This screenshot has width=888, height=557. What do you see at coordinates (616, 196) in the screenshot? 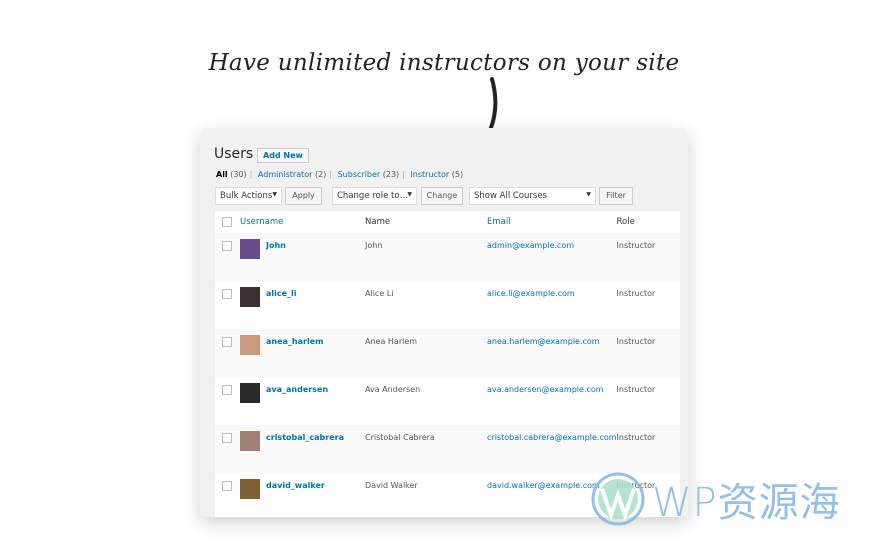
I see `filter-button: Filter` at bounding box center [616, 196].